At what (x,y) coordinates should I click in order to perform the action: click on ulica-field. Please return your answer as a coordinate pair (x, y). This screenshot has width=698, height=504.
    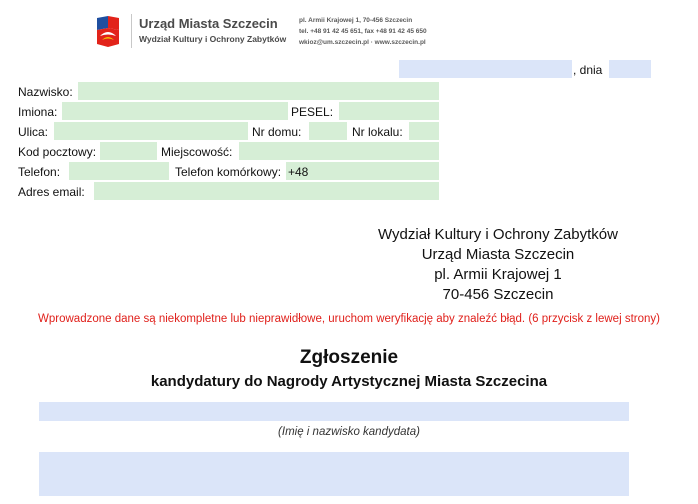
    Looking at the image, I should click on (151, 131).